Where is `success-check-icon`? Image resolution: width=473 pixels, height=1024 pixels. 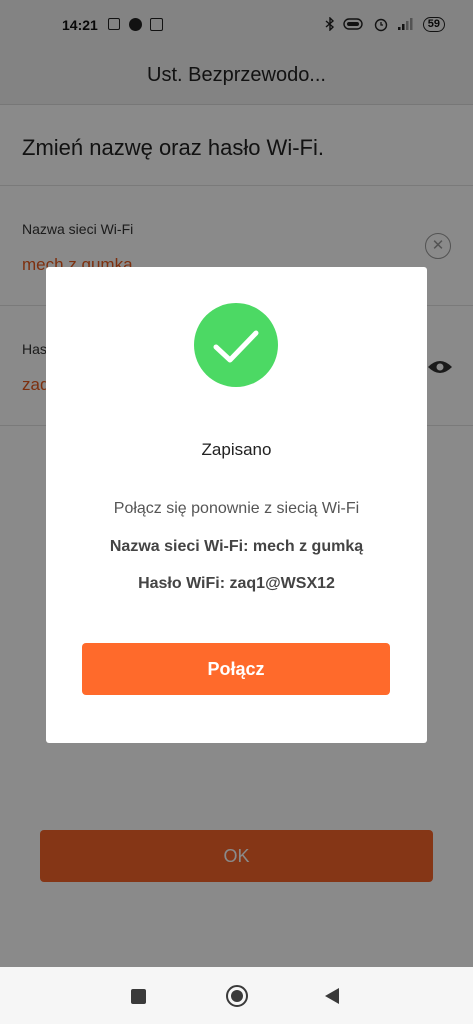 success-check-icon is located at coordinates (236, 345).